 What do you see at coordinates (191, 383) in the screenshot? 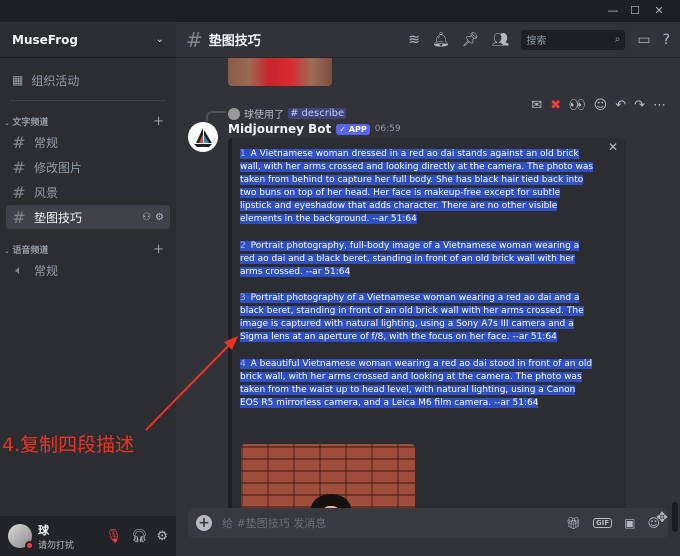
I see `annotation-arrow` at bounding box center [191, 383].